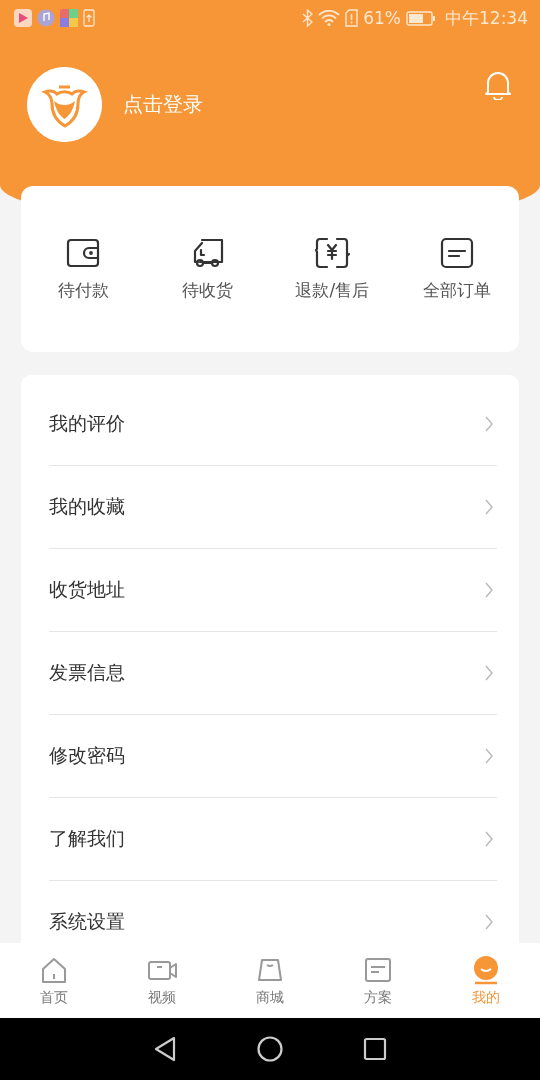  What do you see at coordinates (375, 1049) in the screenshot?
I see `recent-apps-button` at bounding box center [375, 1049].